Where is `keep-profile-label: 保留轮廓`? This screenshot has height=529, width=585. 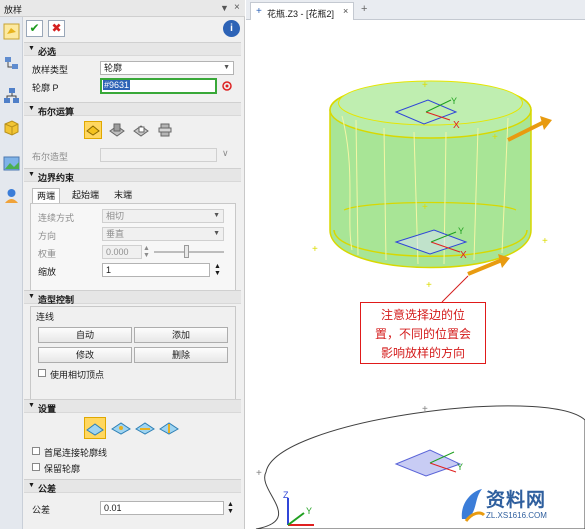 keep-profile-label: 保留轮廓 is located at coordinates (62, 469).